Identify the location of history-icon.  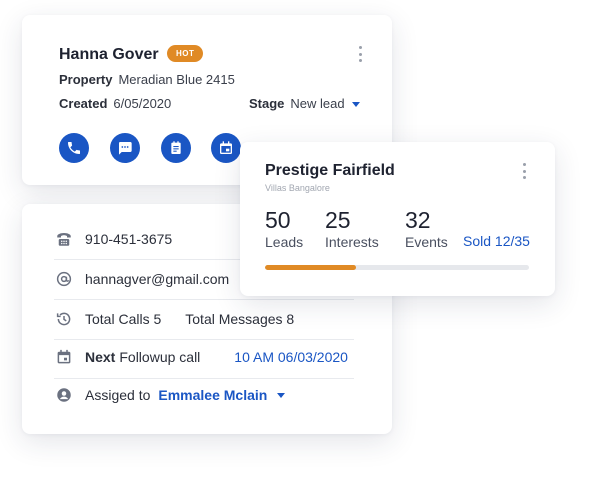
(64, 319).